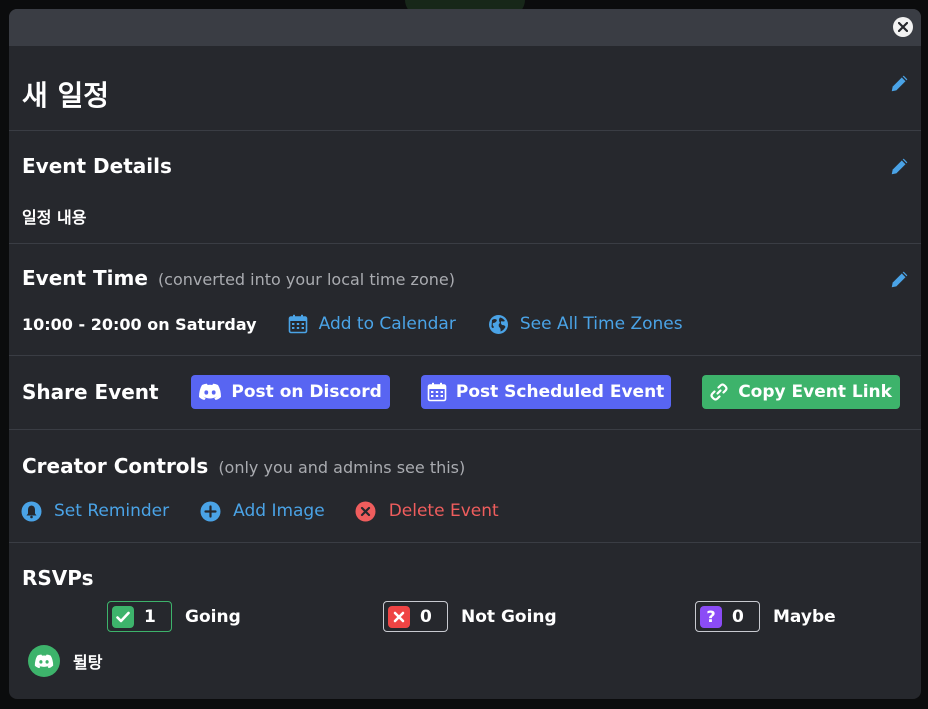 The height and width of the screenshot is (709, 928). Describe the element at coordinates (426, 616) in the screenshot. I see `not-going-count: 0` at that location.